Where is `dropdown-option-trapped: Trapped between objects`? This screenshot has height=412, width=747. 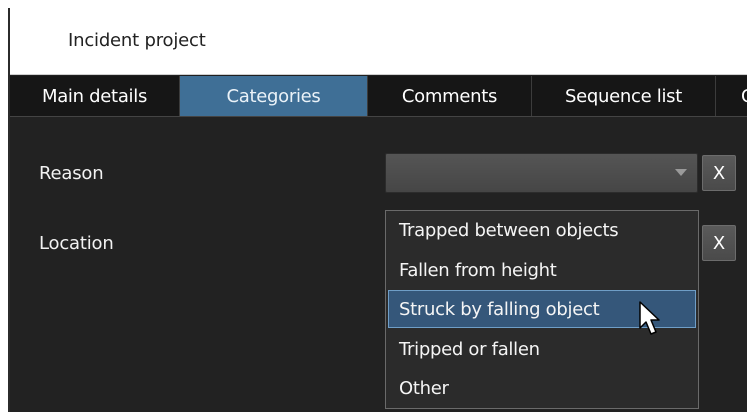
dropdown-option-trapped: Trapped between objects is located at coordinates (542, 230).